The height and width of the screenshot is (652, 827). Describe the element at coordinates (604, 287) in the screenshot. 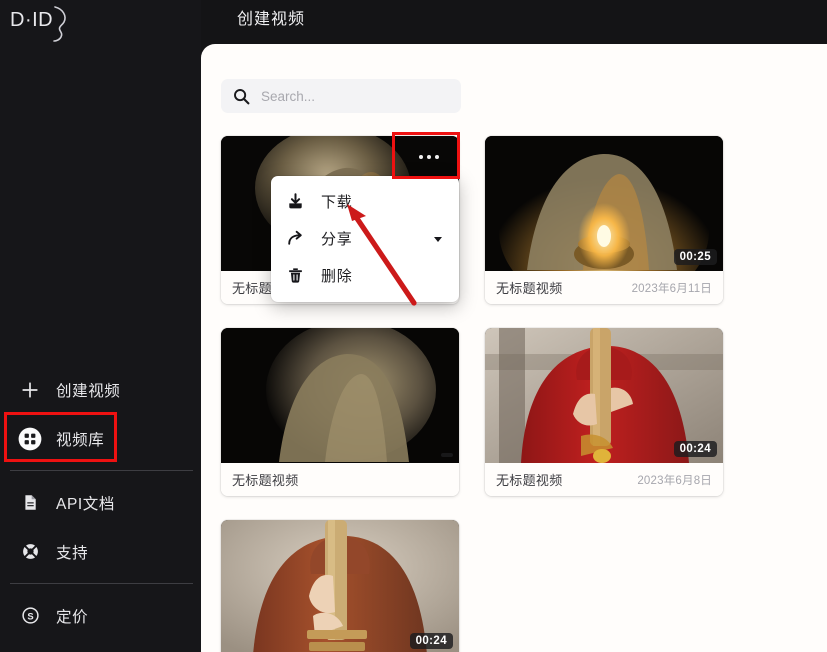

I see `video-card-meta: 无标题视频 2023年6月11日` at that location.